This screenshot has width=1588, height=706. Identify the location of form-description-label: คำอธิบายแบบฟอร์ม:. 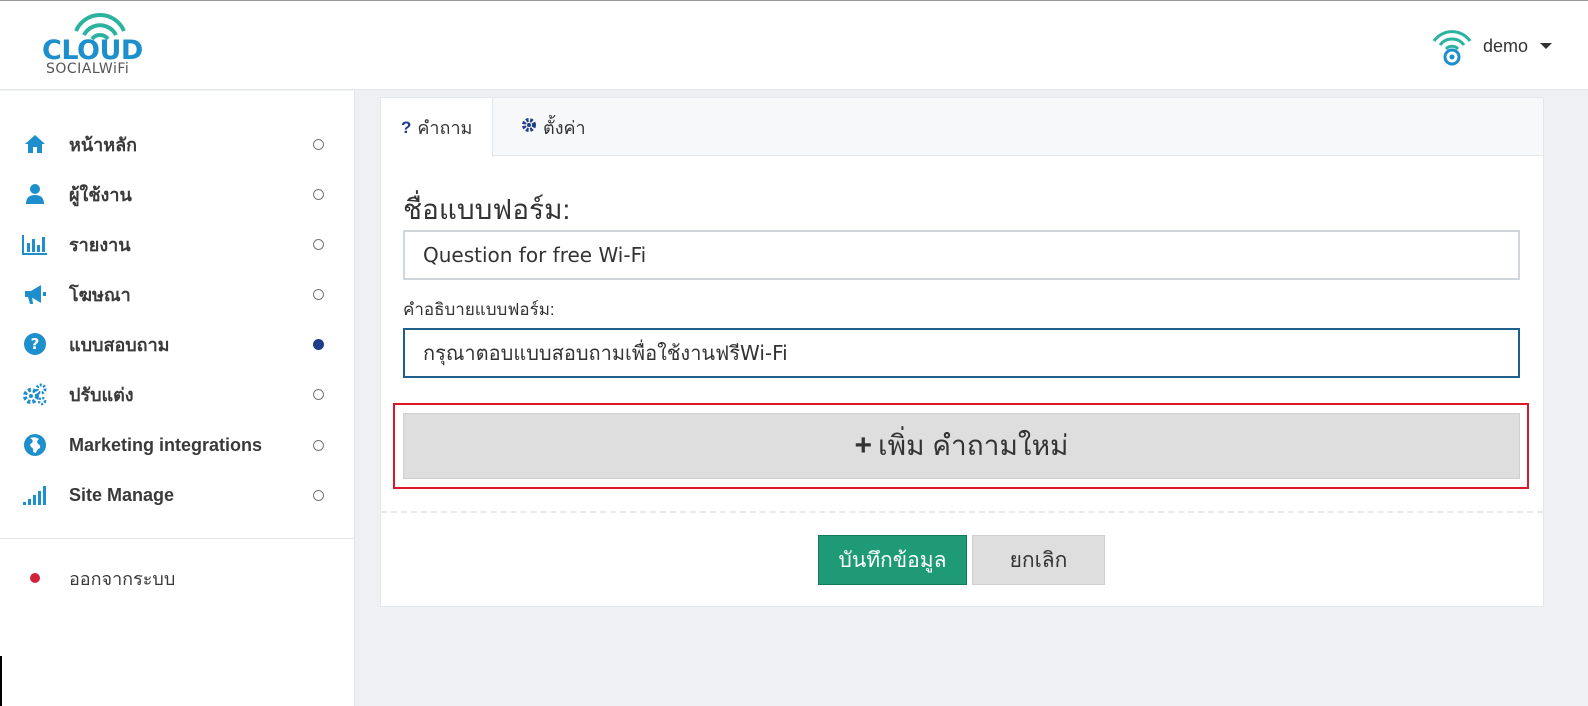
(479, 309).